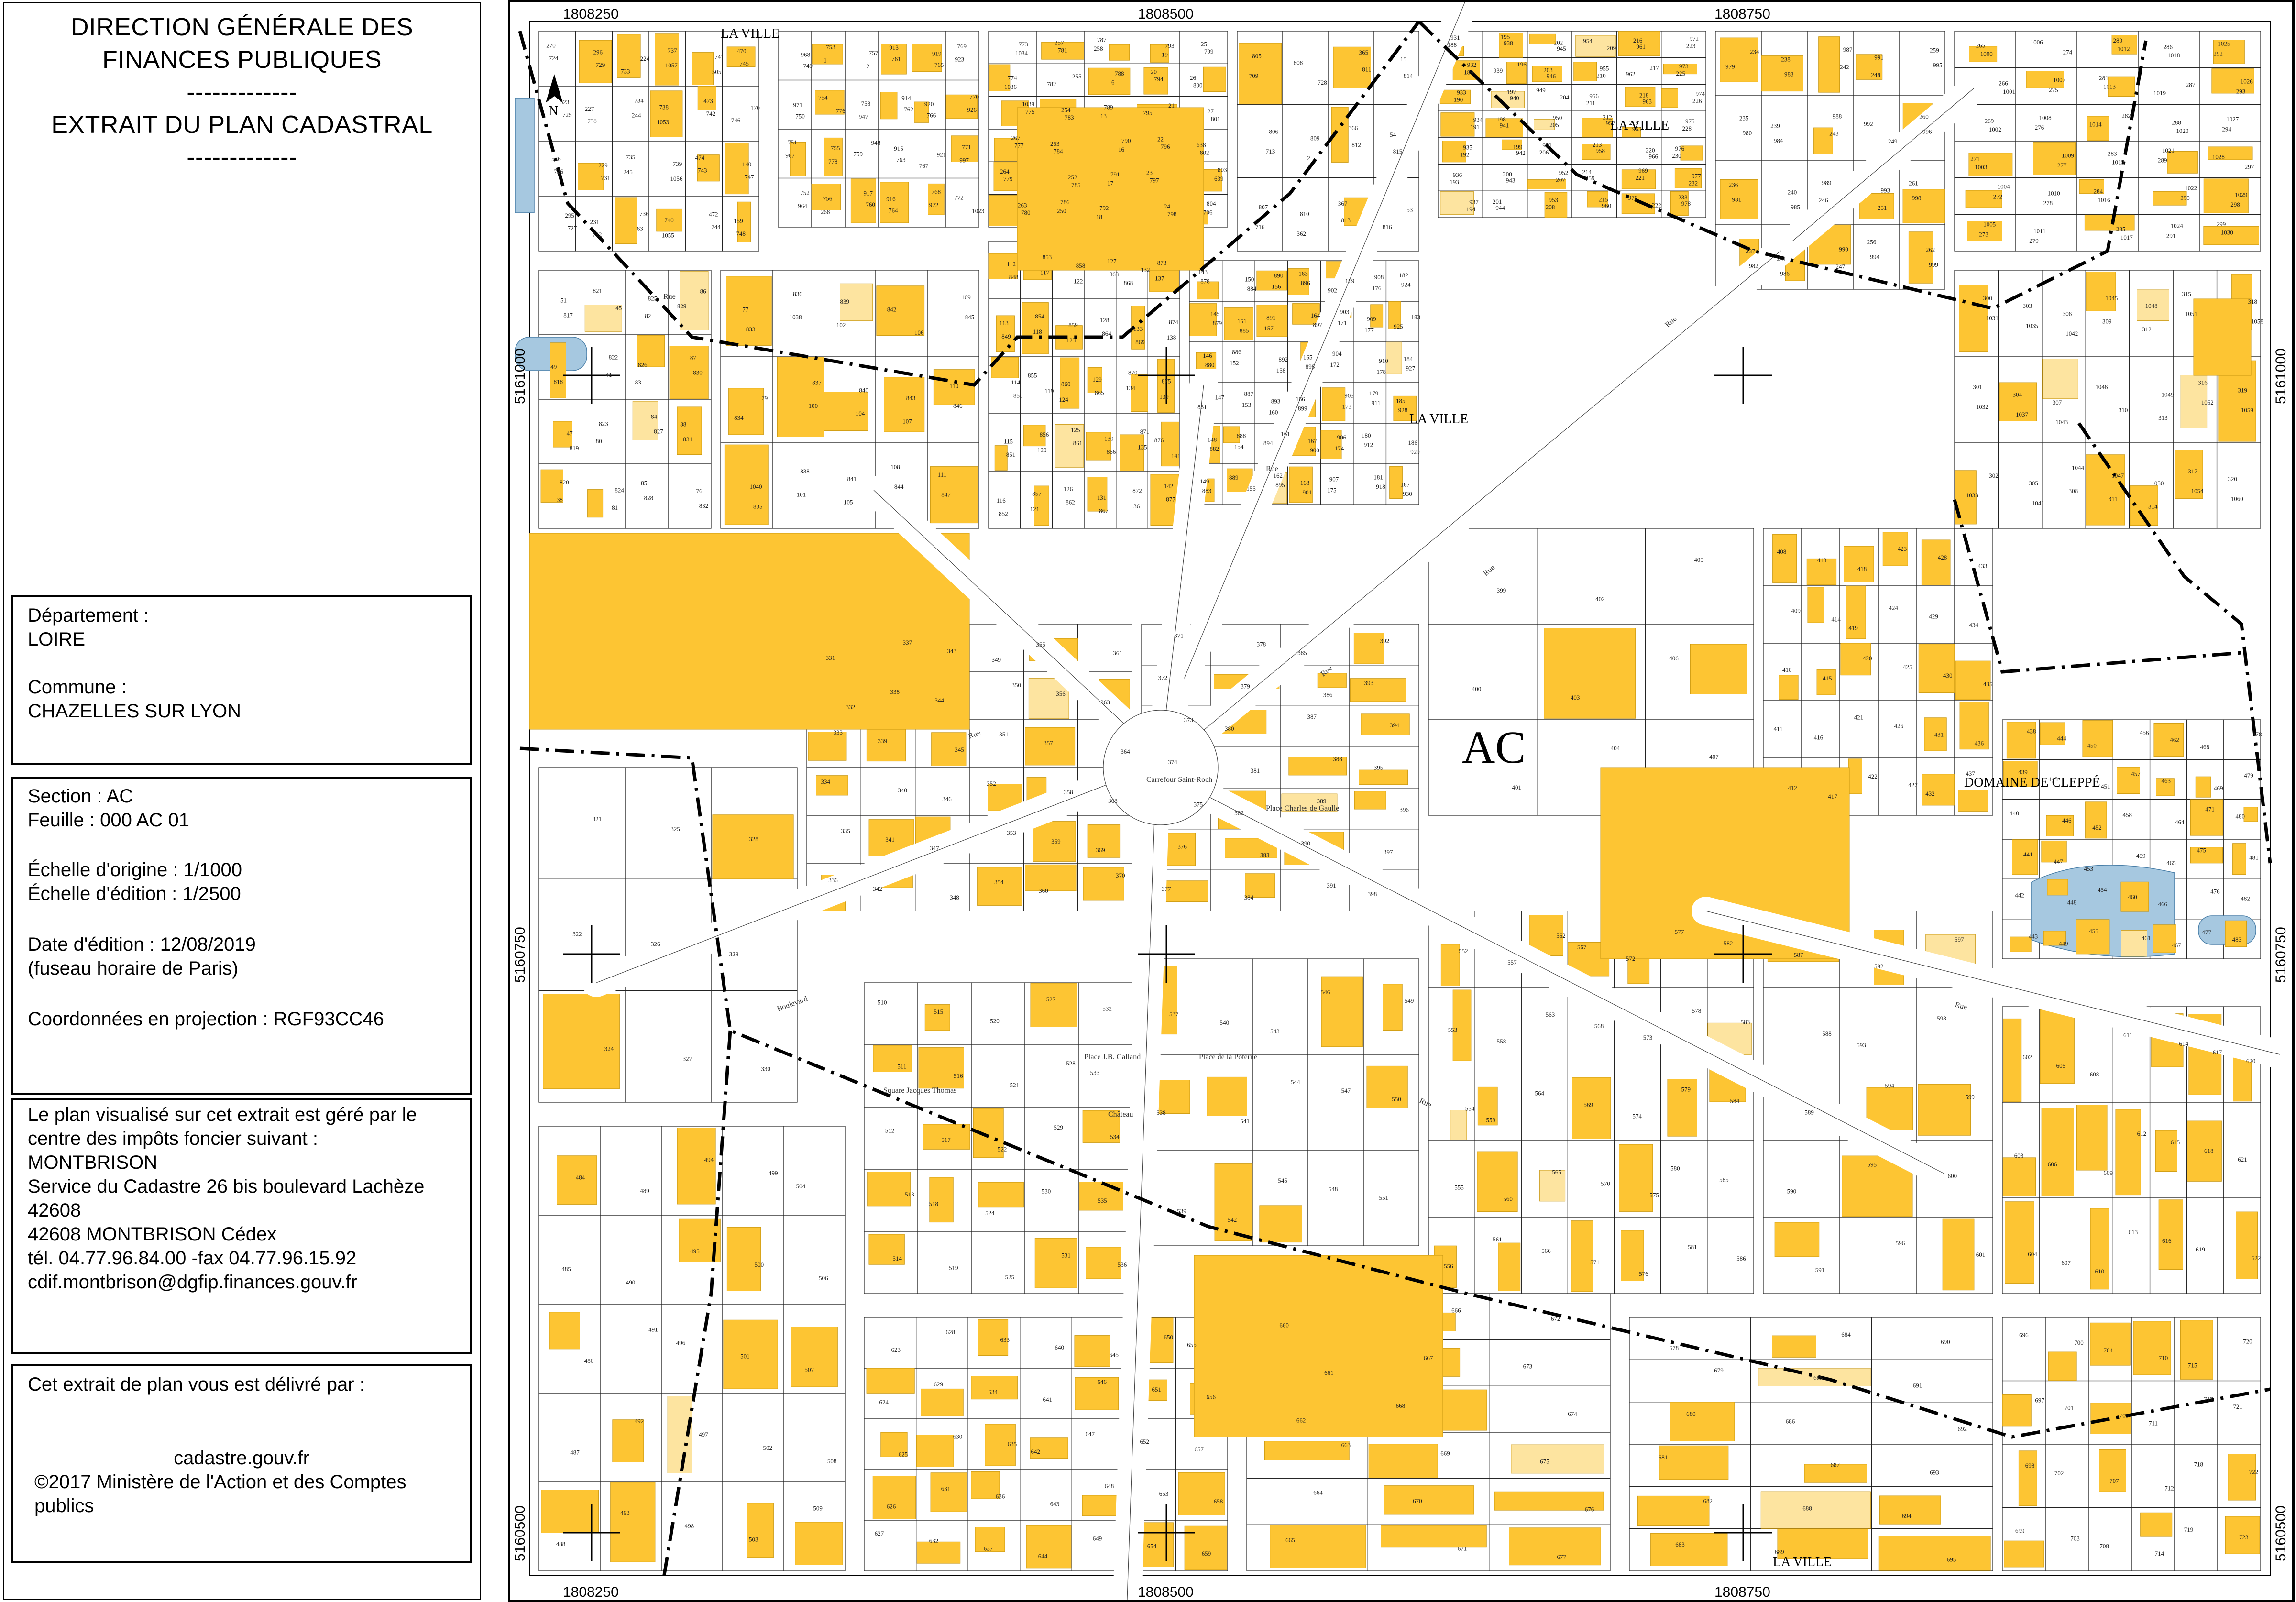  I want to click on parcel-number: 384, so click(1249, 897).